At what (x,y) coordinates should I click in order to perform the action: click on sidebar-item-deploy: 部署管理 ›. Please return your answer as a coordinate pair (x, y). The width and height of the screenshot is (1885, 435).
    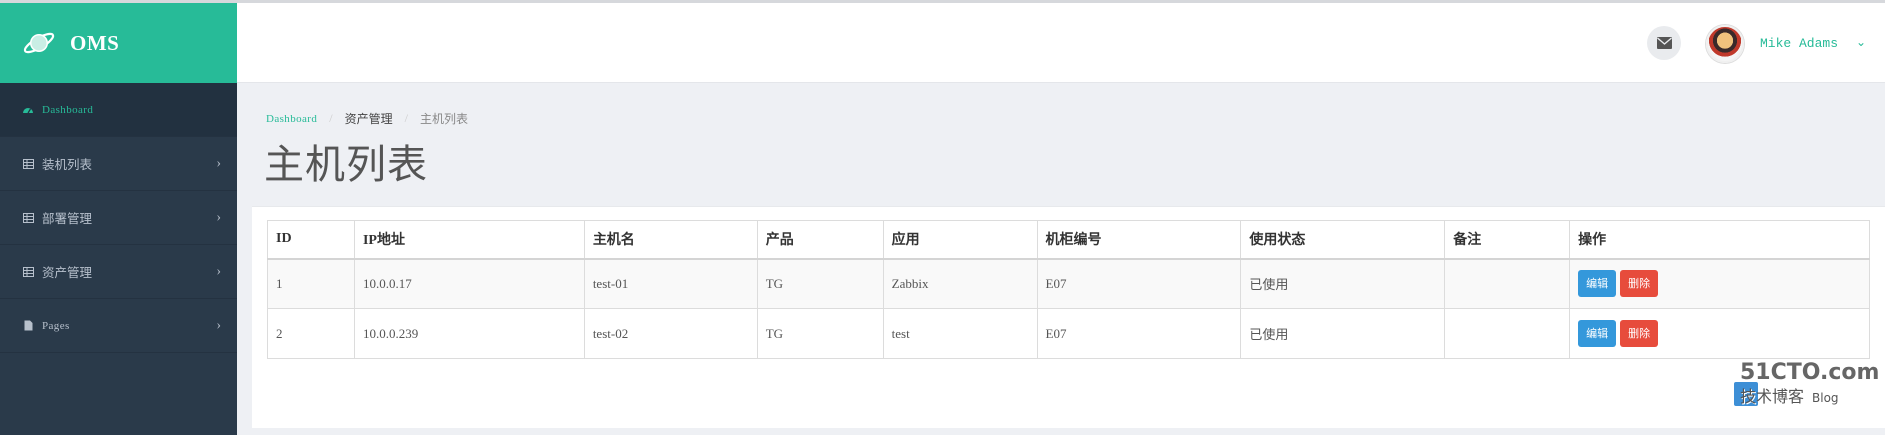
    Looking at the image, I should click on (118, 218).